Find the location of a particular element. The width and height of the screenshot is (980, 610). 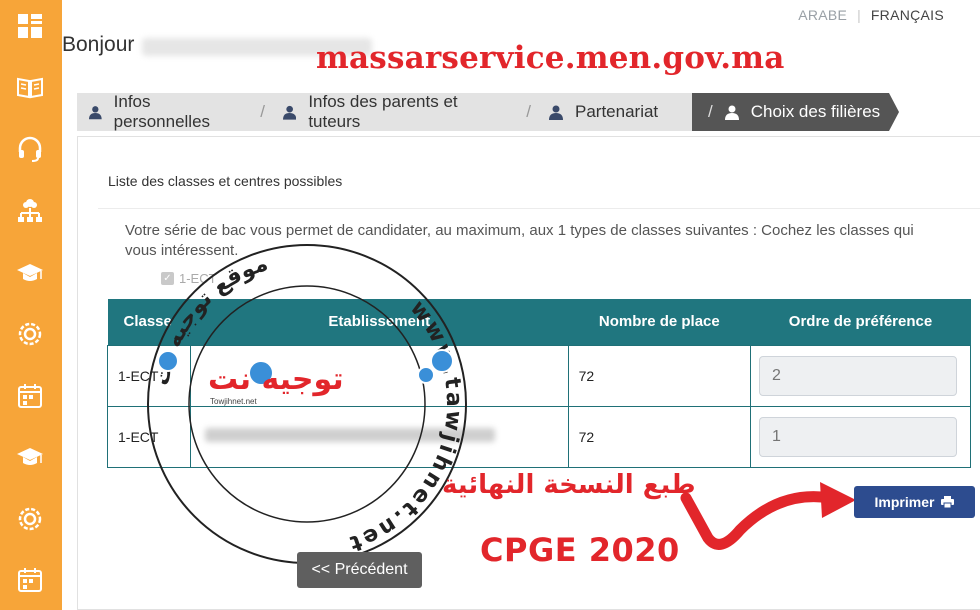

table-row: 1-ECT 72 is located at coordinates (539, 436).